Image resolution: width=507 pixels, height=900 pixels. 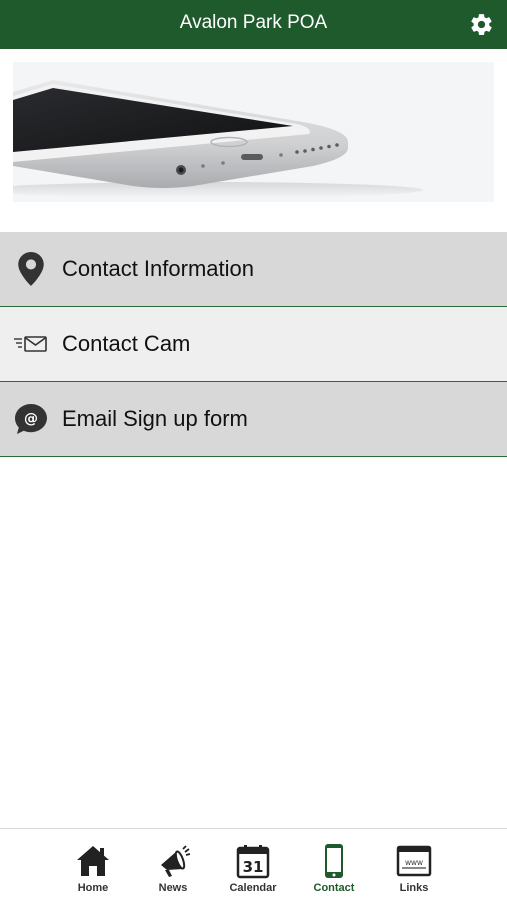 What do you see at coordinates (176, 861) in the screenshot?
I see `megaphone-icon` at bounding box center [176, 861].